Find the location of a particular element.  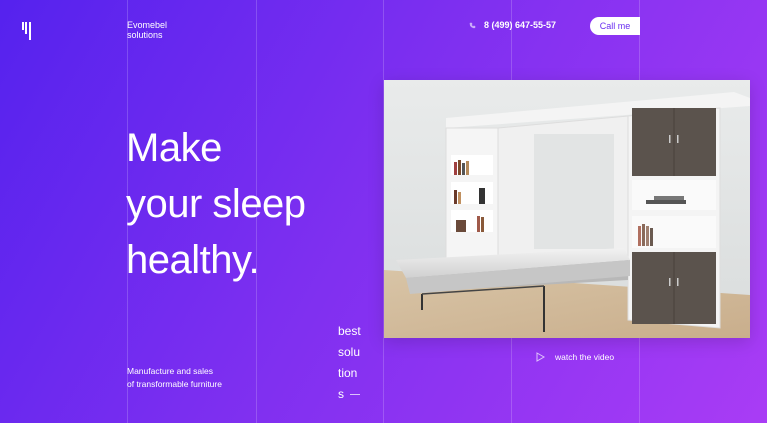

call-me-button: Call me is located at coordinates (615, 26).